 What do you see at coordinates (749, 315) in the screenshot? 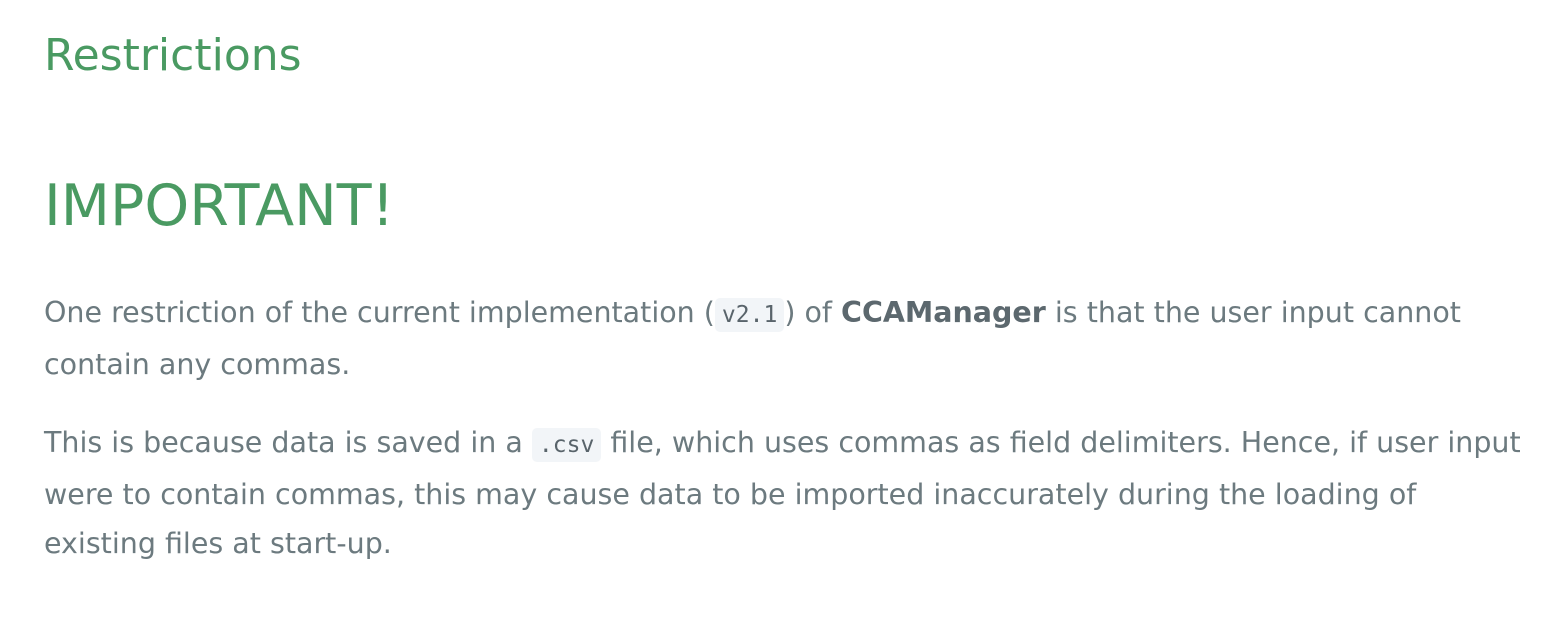
I see `version-code: v2.1` at bounding box center [749, 315].